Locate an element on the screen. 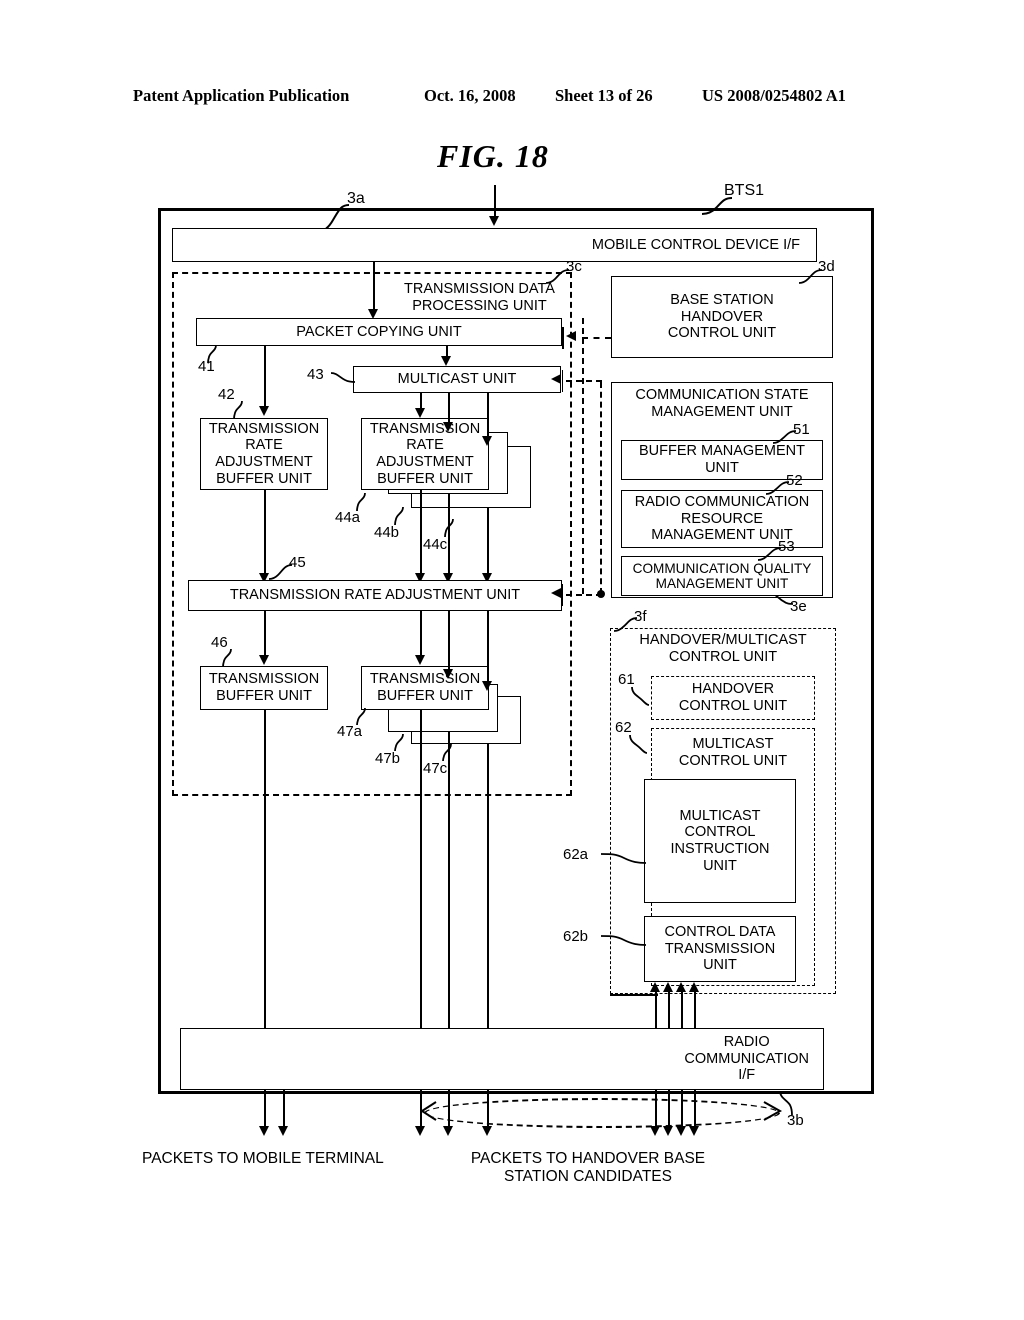 The image size is (1024, 1320). copy-to-multicast-arrow is located at coordinates (446, 361).